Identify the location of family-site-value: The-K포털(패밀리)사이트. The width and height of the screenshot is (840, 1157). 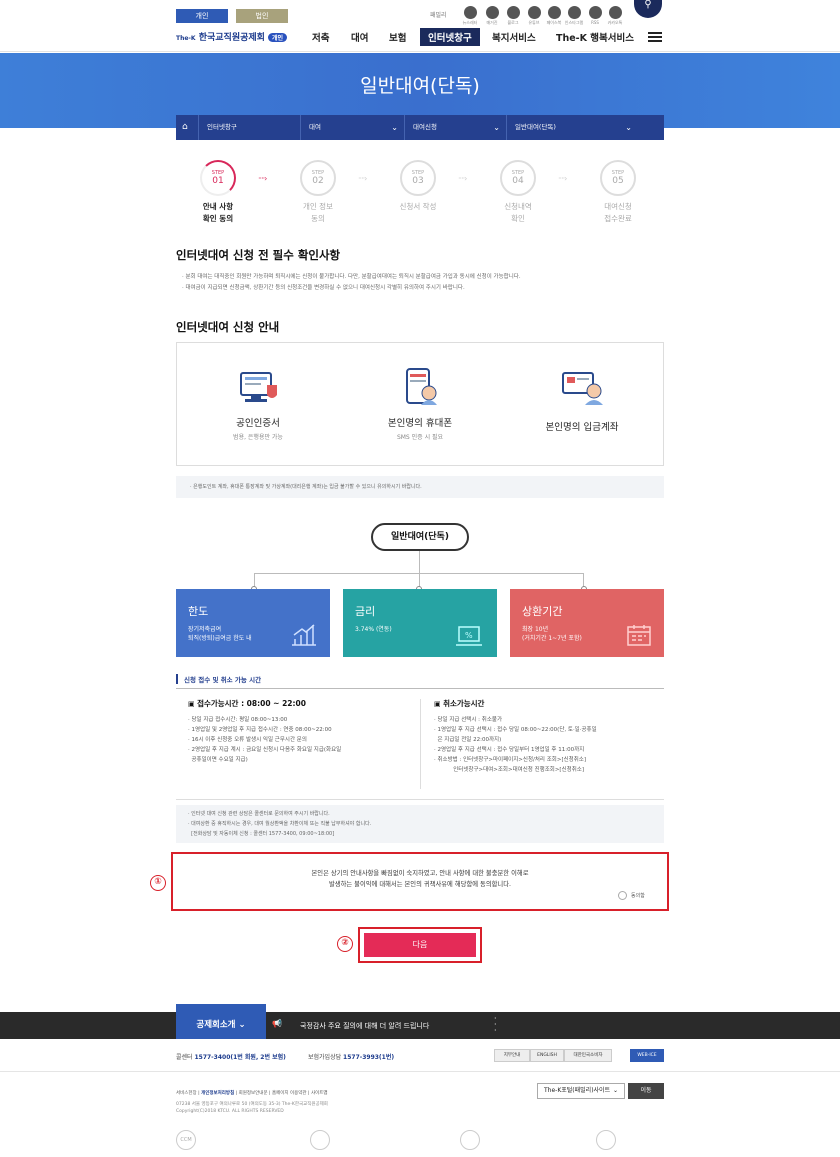
(577, 1090).